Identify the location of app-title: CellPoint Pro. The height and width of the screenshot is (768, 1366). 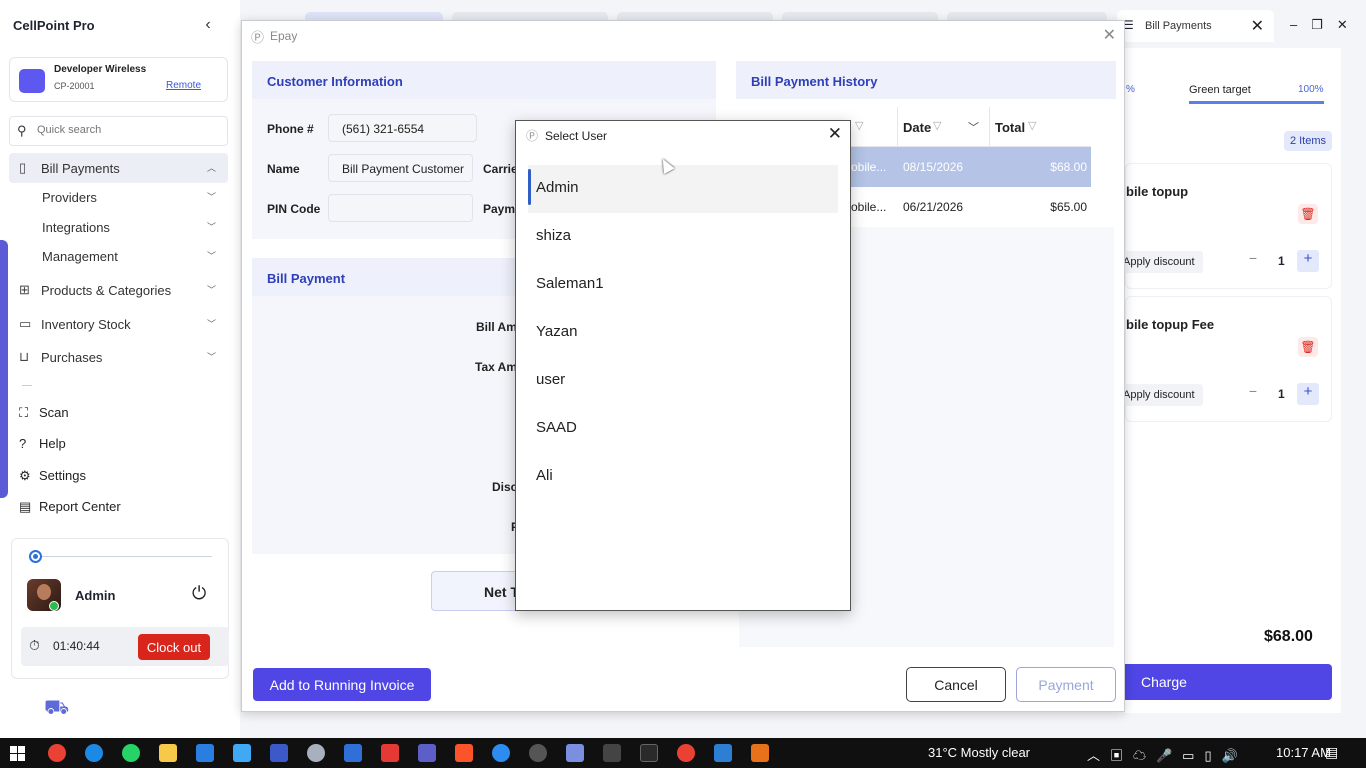
(54, 25).